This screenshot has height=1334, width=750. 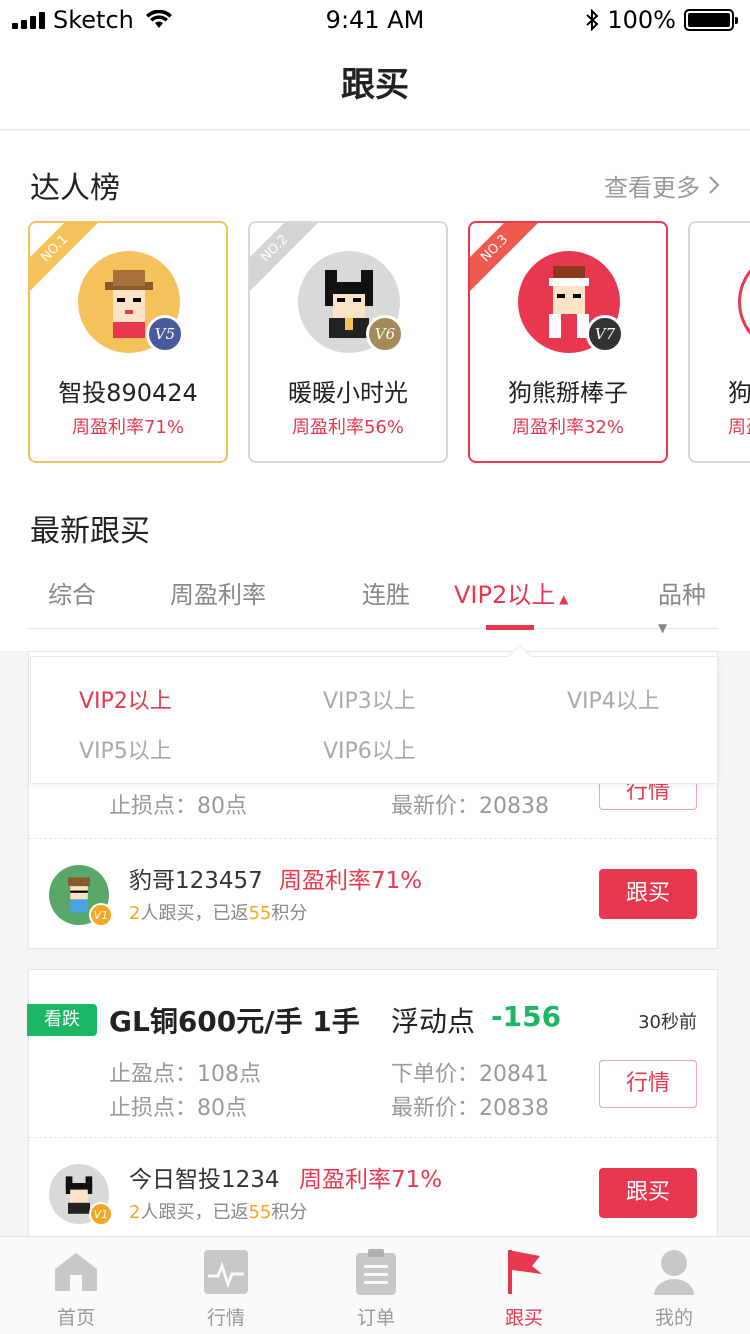 What do you see at coordinates (605, 334) in the screenshot?
I see `level-badge: V7` at bounding box center [605, 334].